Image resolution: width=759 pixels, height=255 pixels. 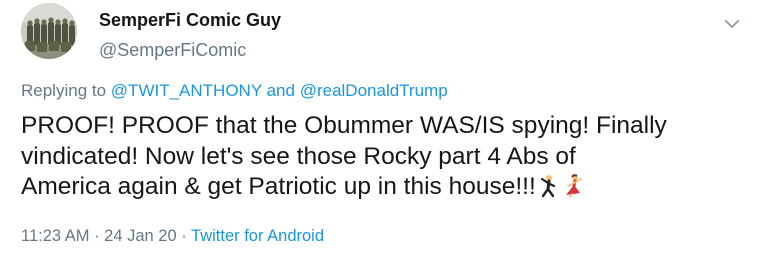 I want to click on woman-dancing-icon, so click(x=574, y=190).